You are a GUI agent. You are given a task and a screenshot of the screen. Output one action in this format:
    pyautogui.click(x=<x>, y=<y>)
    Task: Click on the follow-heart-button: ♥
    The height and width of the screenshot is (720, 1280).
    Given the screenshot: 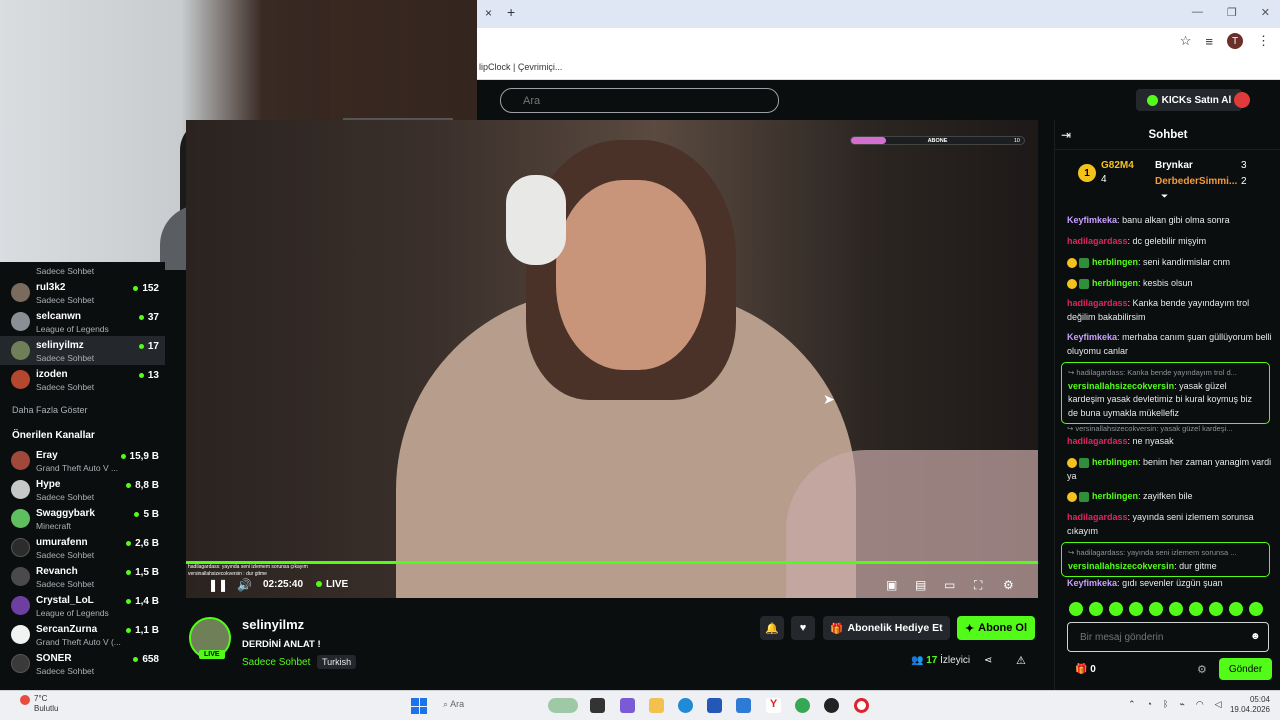 What is the action you would take?
    pyautogui.click(x=803, y=628)
    